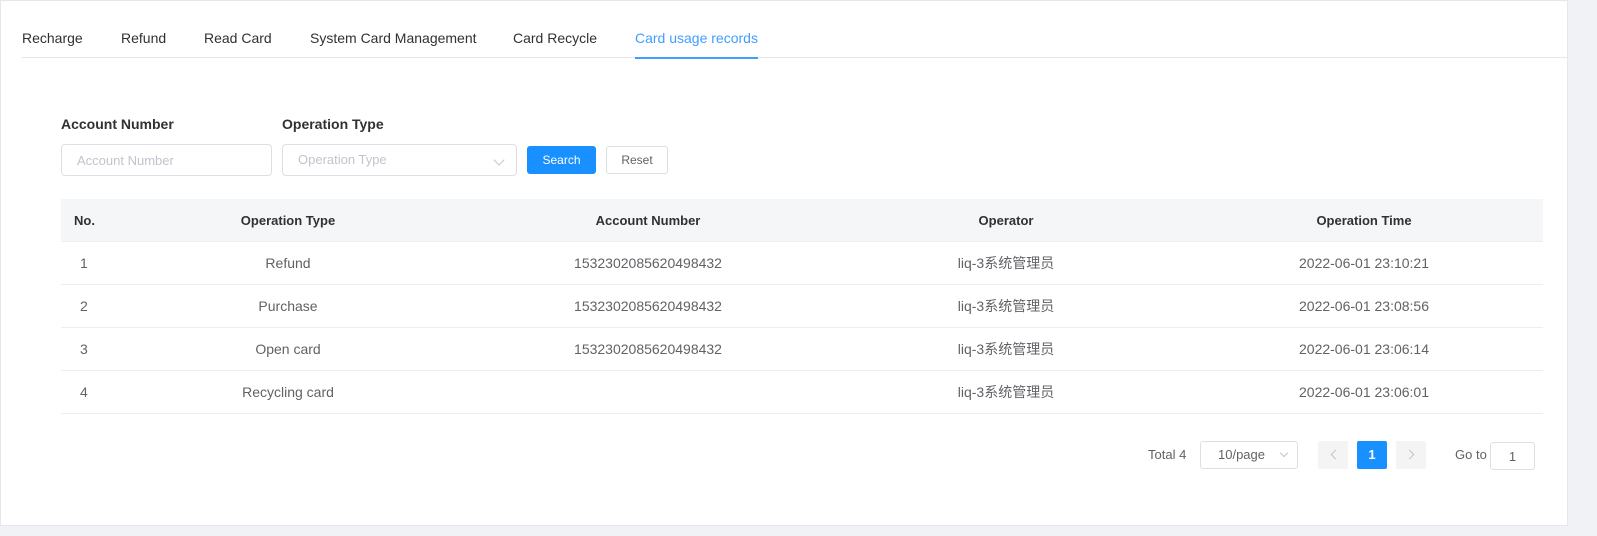 This screenshot has height=536, width=1597. Describe the element at coordinates (1241, 454) in the screenshot. I see `page-size-value: 10/page` at that location.